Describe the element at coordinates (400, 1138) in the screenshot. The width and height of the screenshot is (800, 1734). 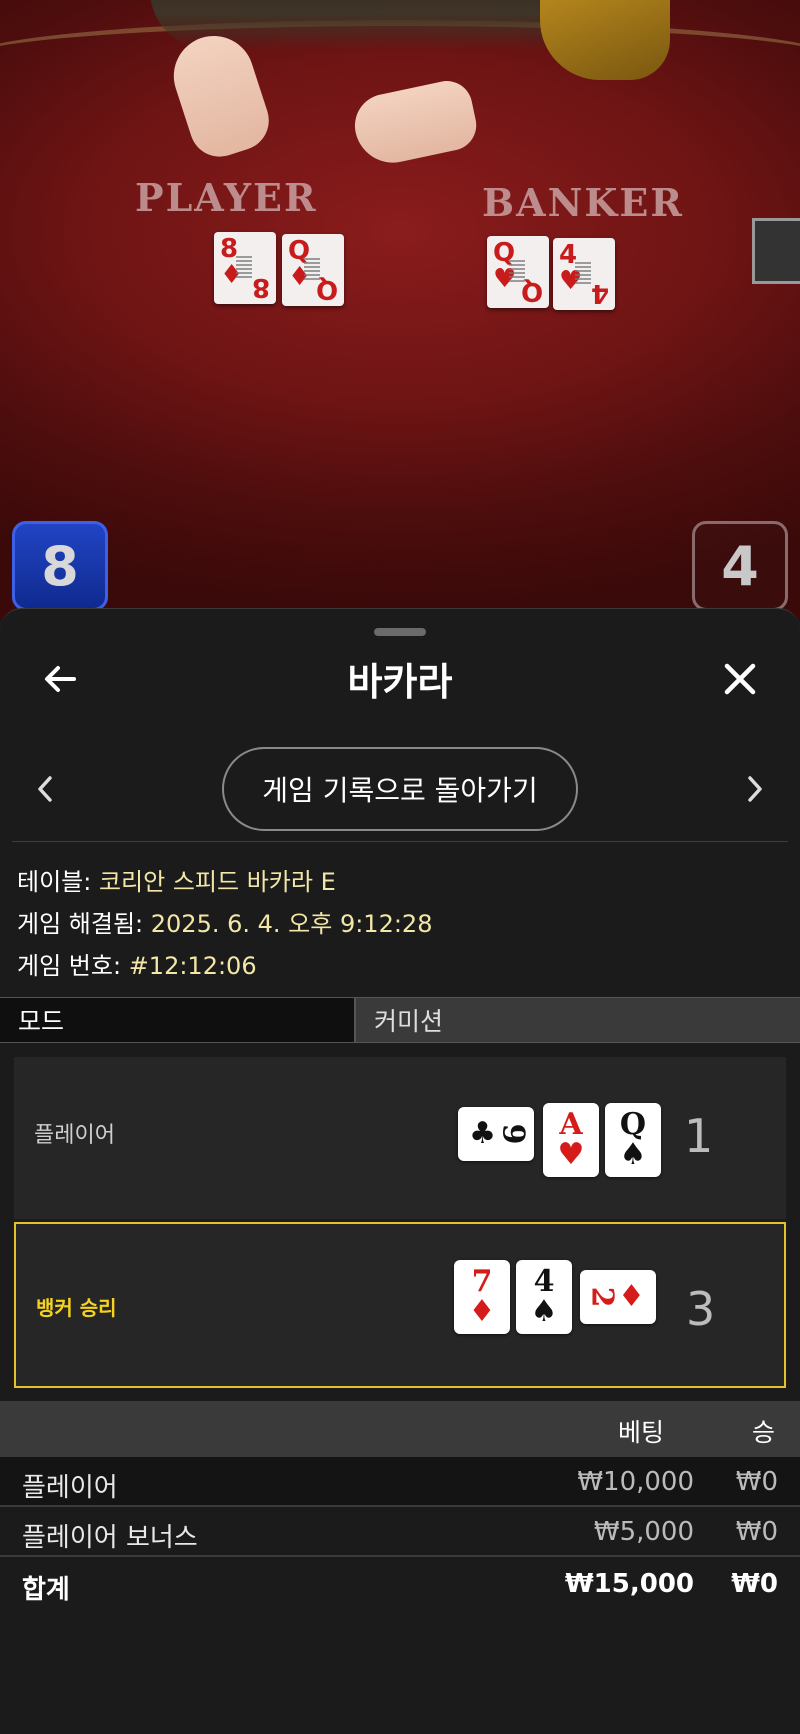
I see `player-result: 플레이어 ♣ 9 A ♥ Q ♠ 1` at that location.